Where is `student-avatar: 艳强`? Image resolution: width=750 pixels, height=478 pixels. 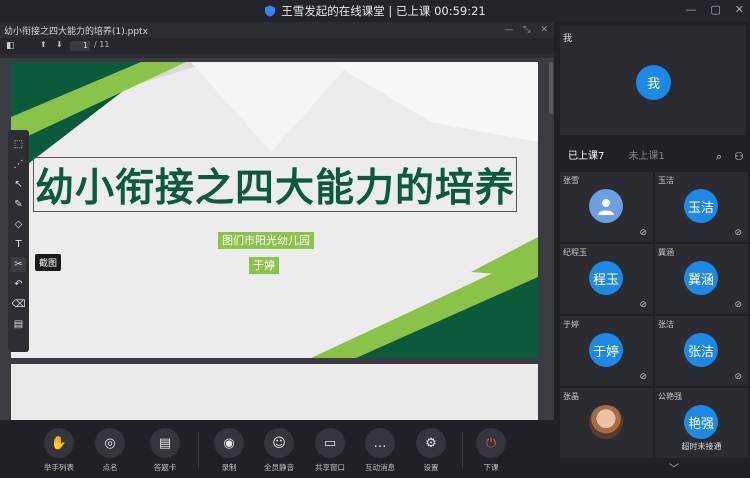
student-avatar: 艳强 is located at coordinates (701, 422).